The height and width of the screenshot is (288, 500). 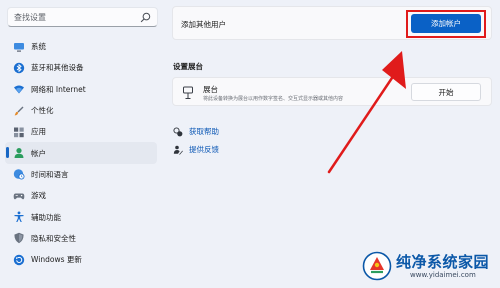 What do you see at coordinates (81, 216) in the screenshot?
I see `sidebar-item-accessibility: 辅助功能` at bounding box center [81, 216].